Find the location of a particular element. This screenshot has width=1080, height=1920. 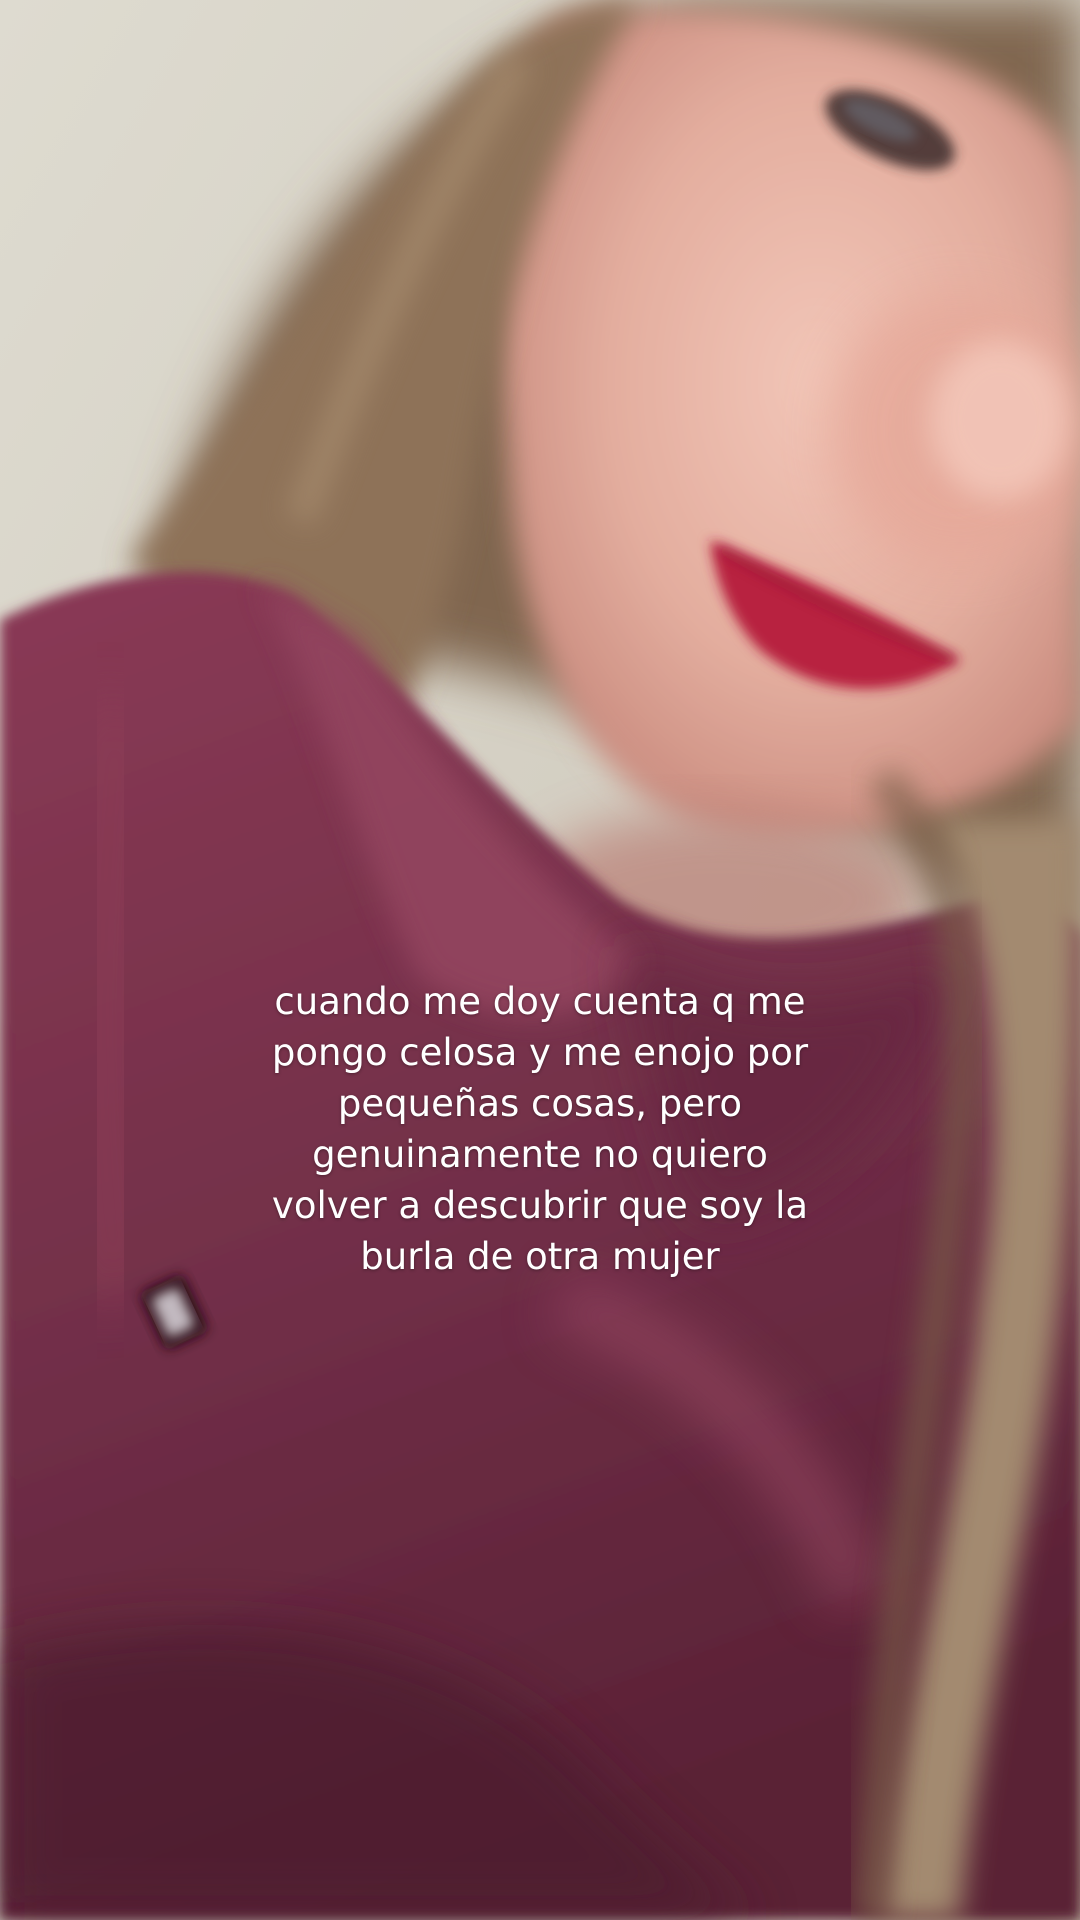

caption-line: volver a descubrir que soy la is located at coordinates (540, 1205).